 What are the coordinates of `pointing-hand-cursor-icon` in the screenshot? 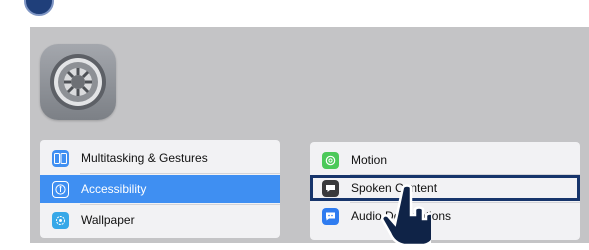 It's located at (403, 216).